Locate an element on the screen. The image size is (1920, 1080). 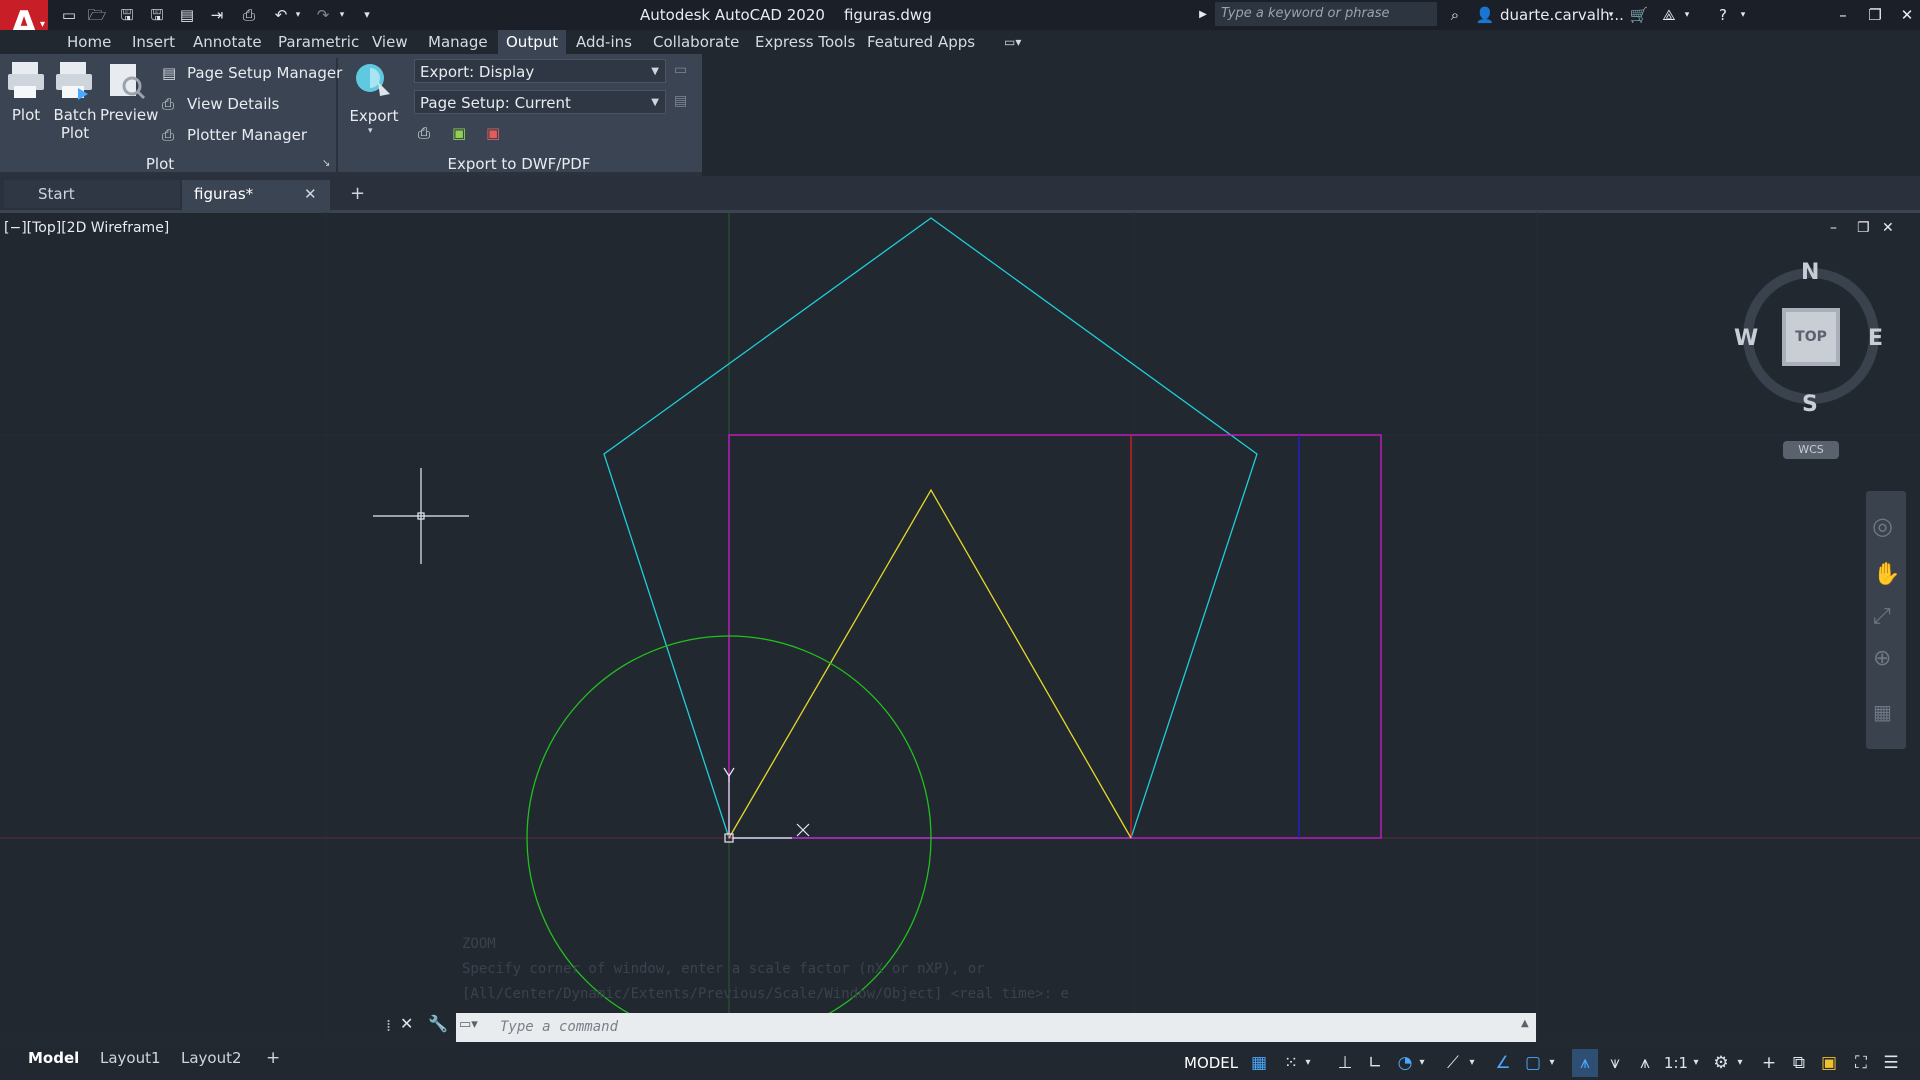
page-setup-manager-button: Page Setup Manager is located at coordinates (264, 73).